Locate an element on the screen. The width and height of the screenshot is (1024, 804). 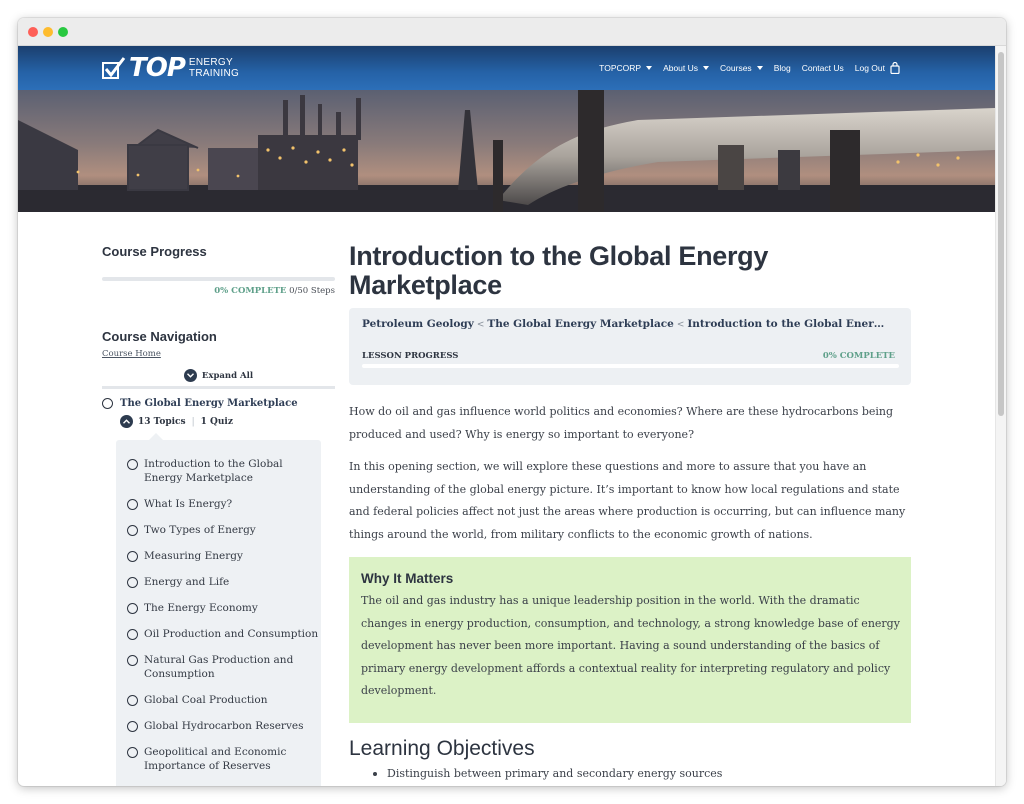
lesson-topics-toggle: 13 Topics | 1 Quiz is located at coordinates (176, 421).